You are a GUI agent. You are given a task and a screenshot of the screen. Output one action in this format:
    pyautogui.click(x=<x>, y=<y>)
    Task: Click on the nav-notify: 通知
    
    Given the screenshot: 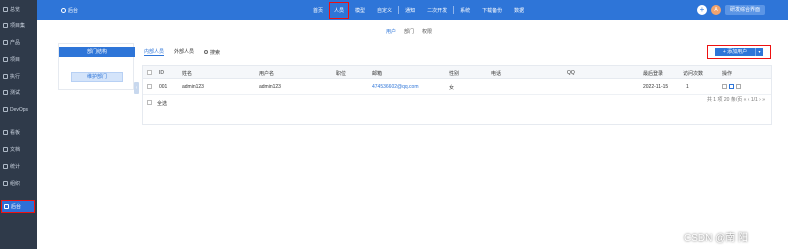 What is the action you would take?
    pyautogui.click(x=410, y=10)
    